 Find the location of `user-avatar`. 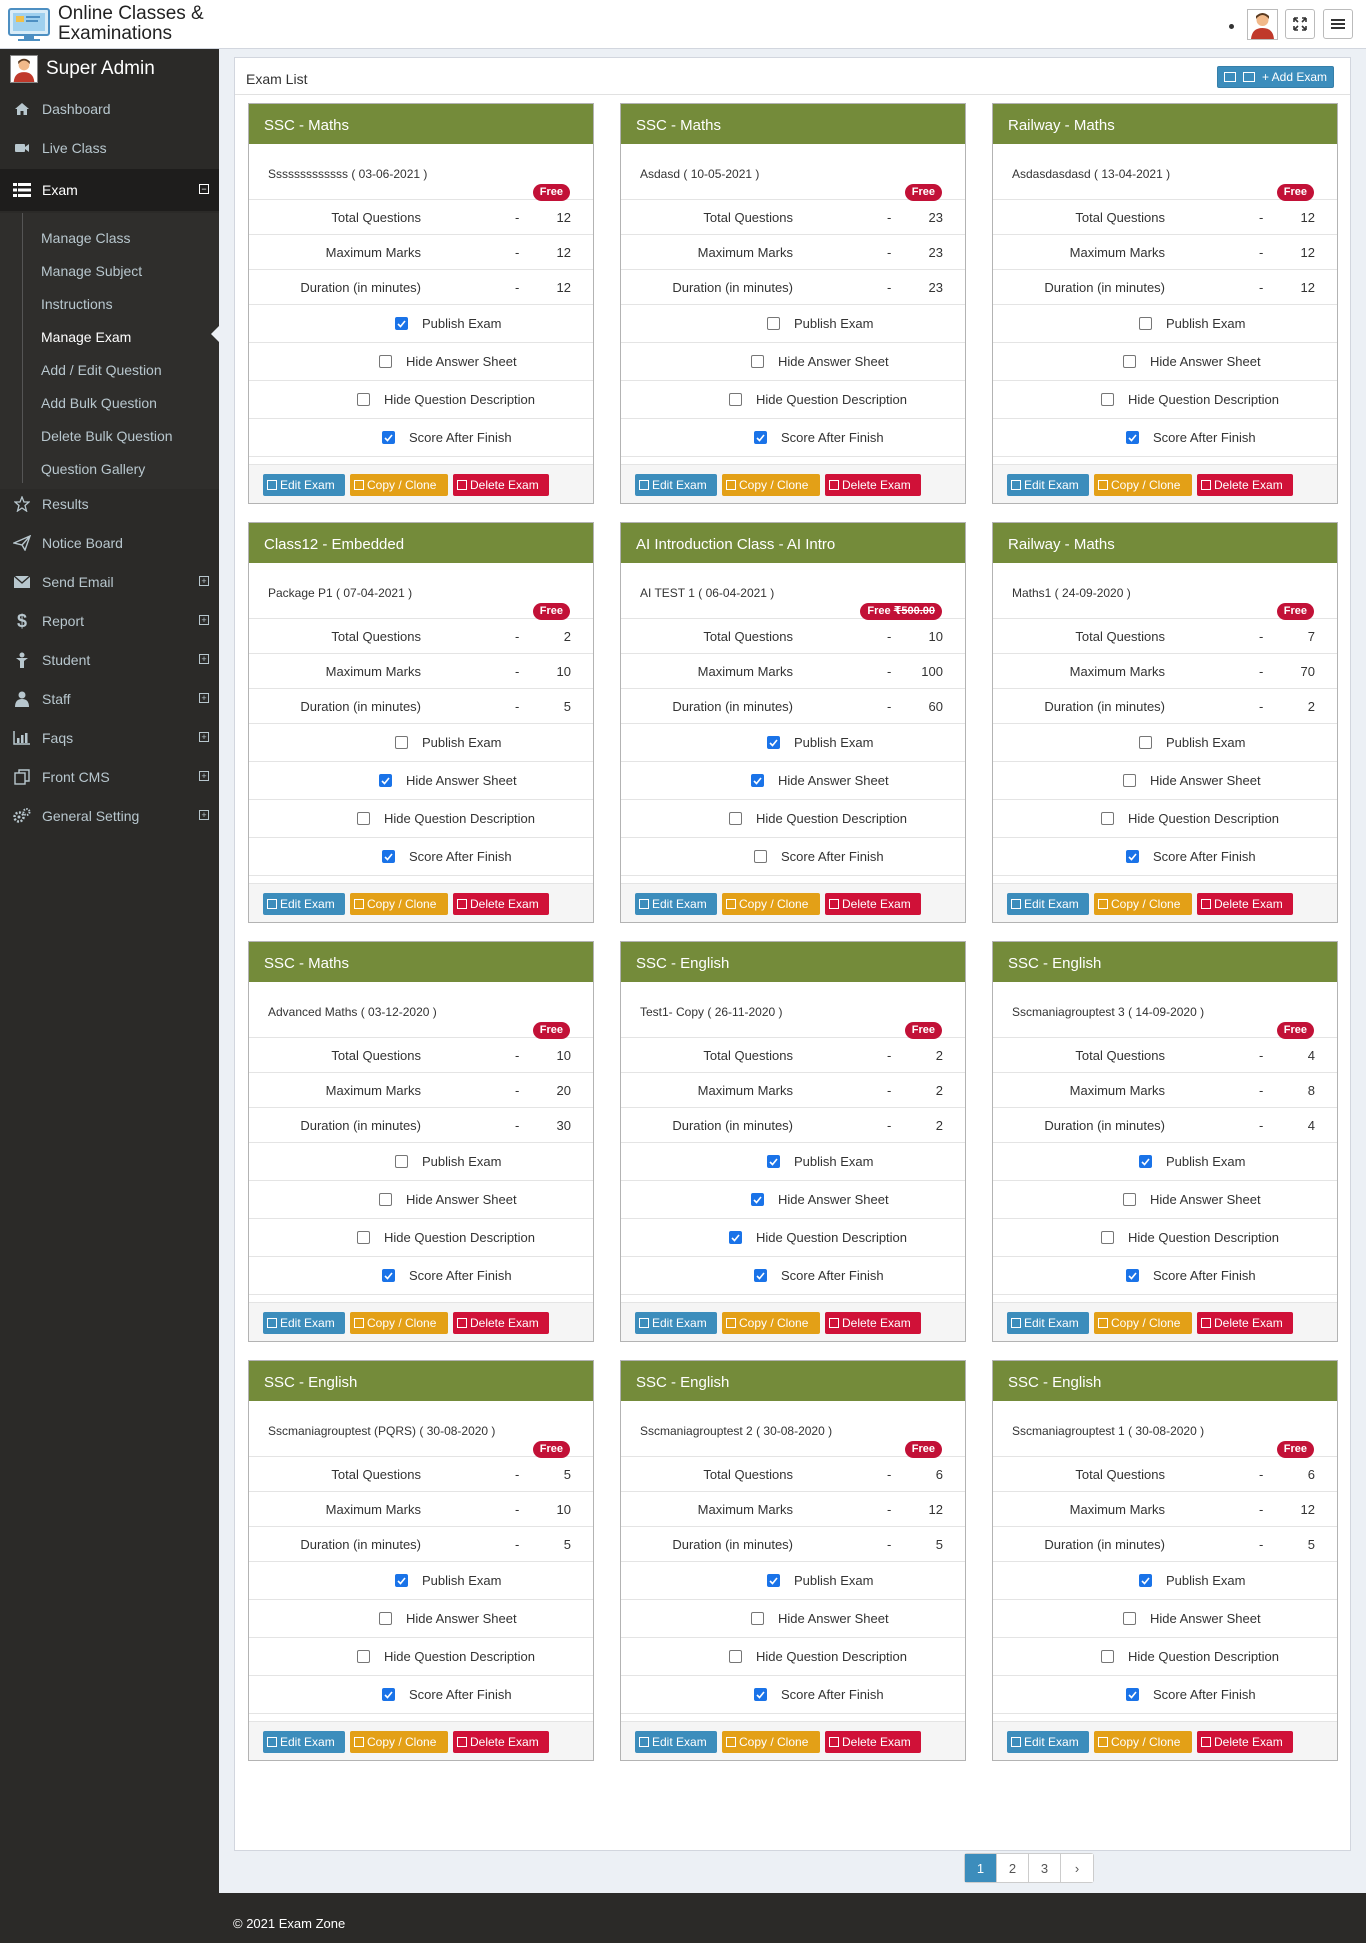

user-avatar is located at coordinates (1262, 24).